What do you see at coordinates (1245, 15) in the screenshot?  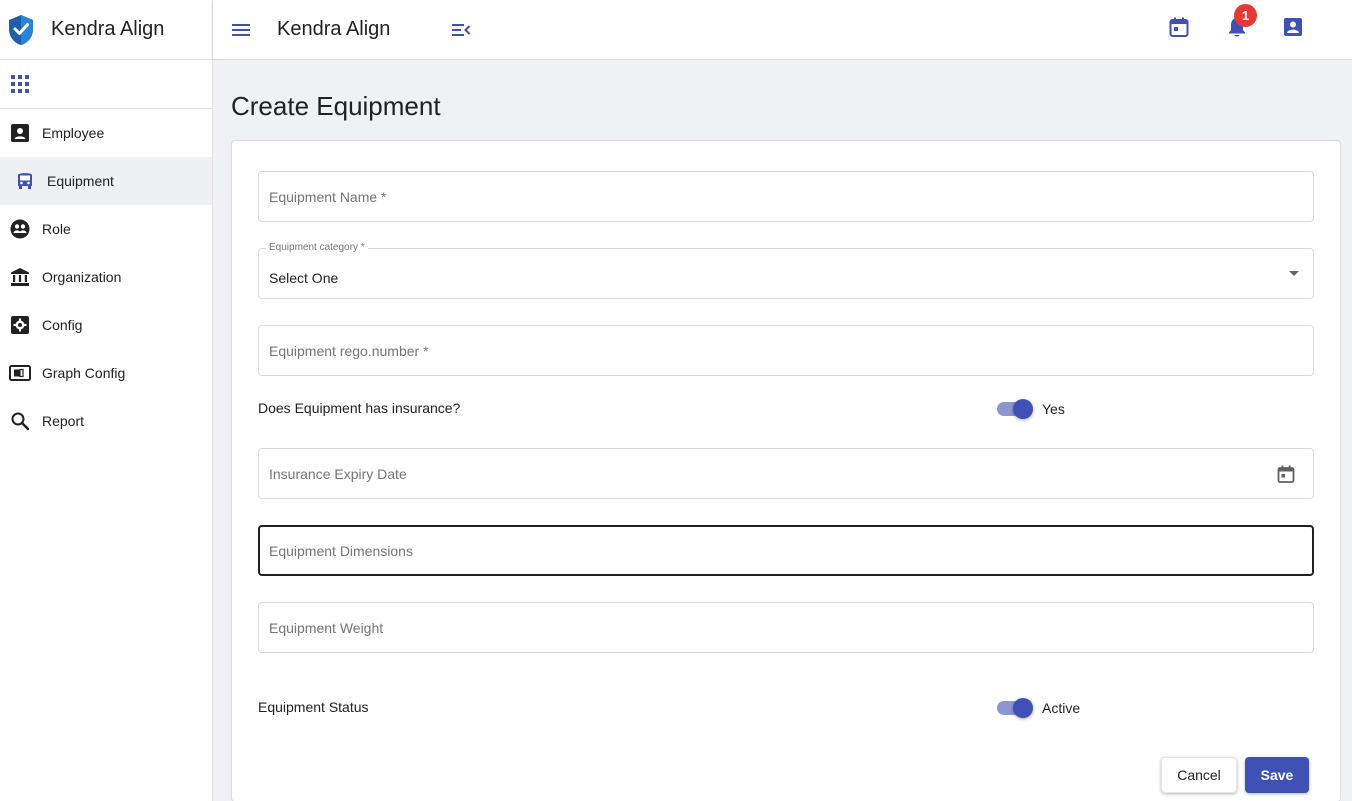 I see `notification-badge: 1` at bounding box center [1245, 15].